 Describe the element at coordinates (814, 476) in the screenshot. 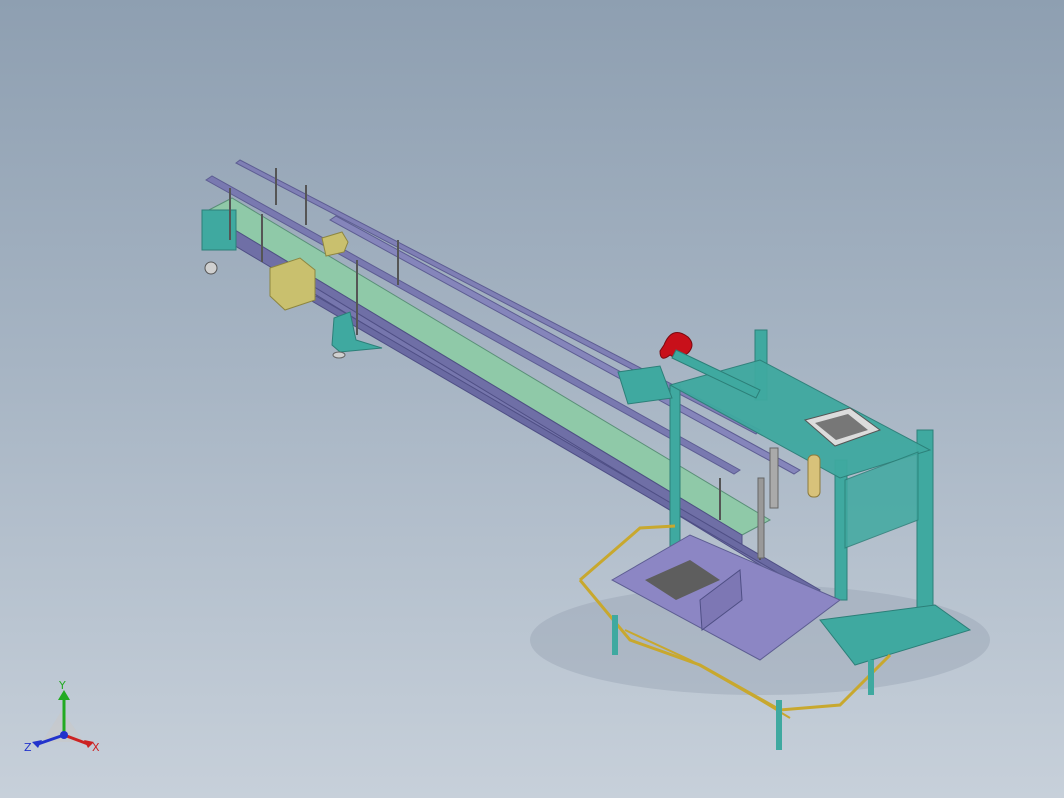

I see `pneumatic-cylinder` at that location.